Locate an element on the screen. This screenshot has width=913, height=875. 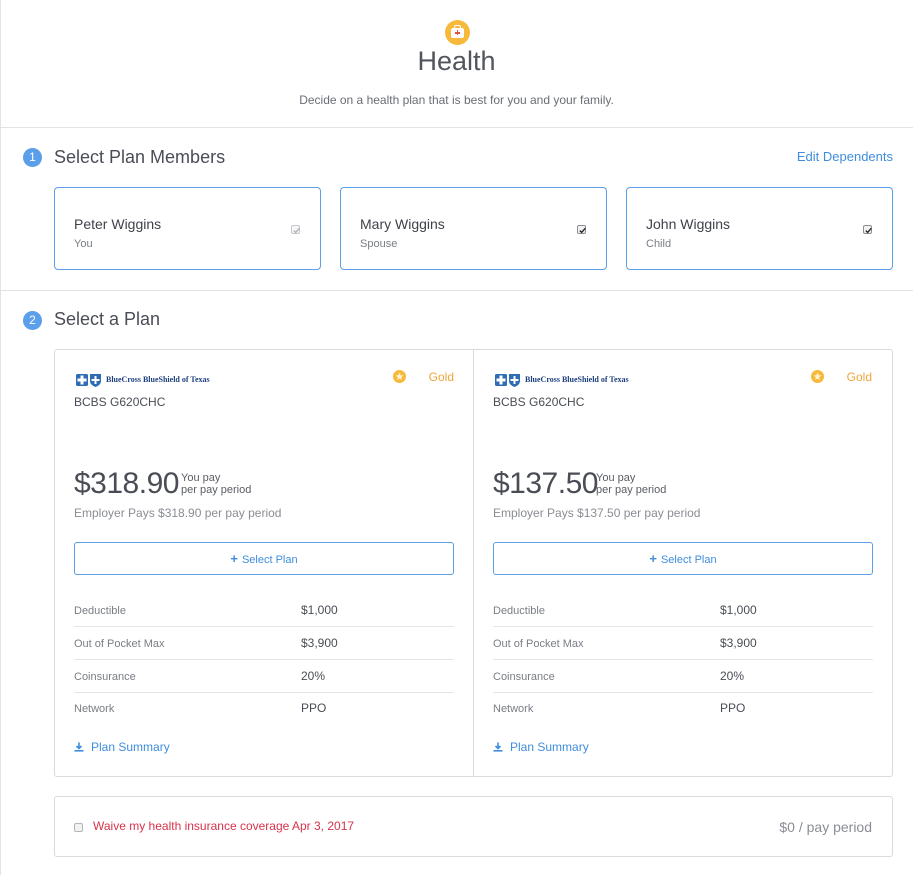
page-title: Health is located at coordinates (456, 61).